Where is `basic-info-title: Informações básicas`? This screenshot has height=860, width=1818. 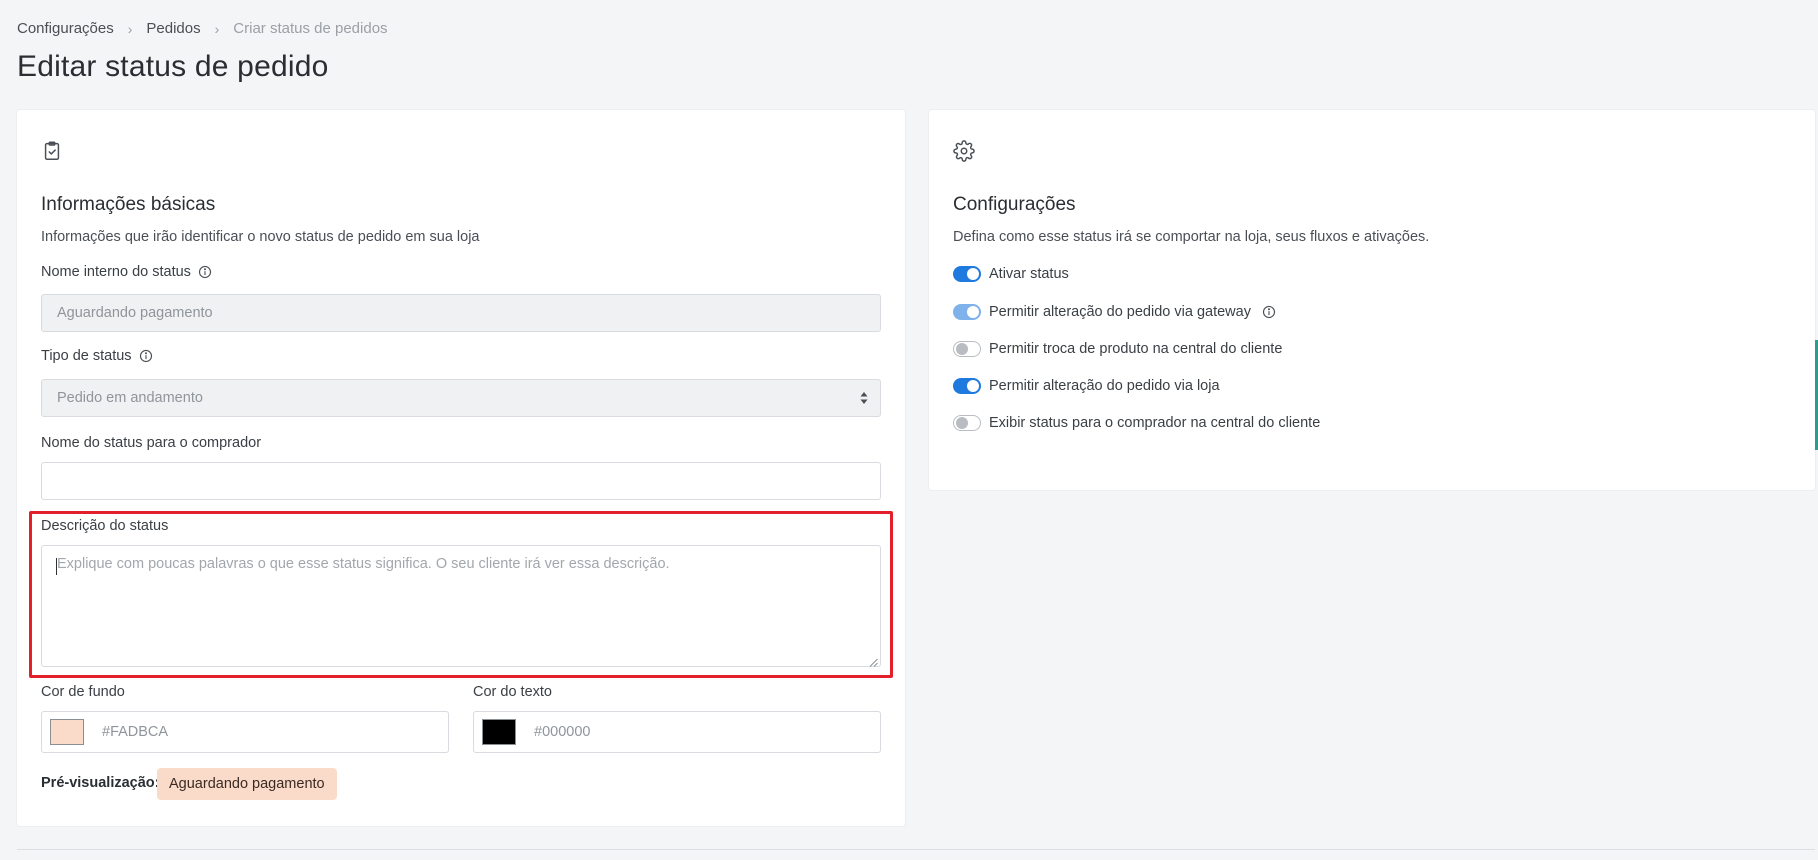 basic-info-title: Informações básicas is located at coordinates (128, 204).